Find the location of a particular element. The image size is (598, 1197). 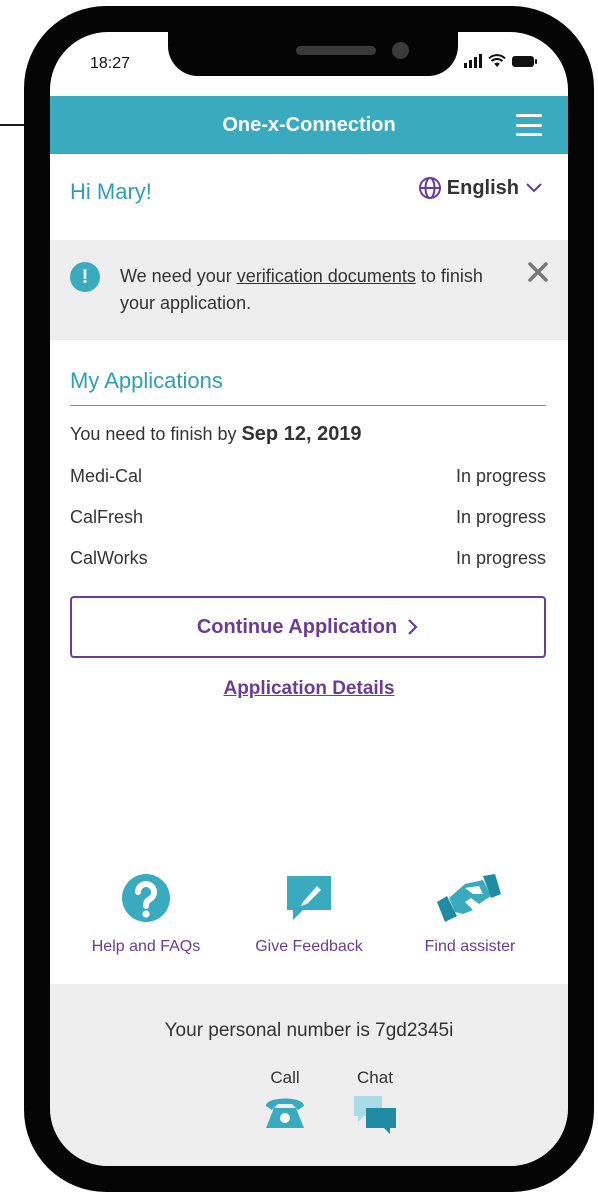

status-icons is located at coordinates (500, 61).